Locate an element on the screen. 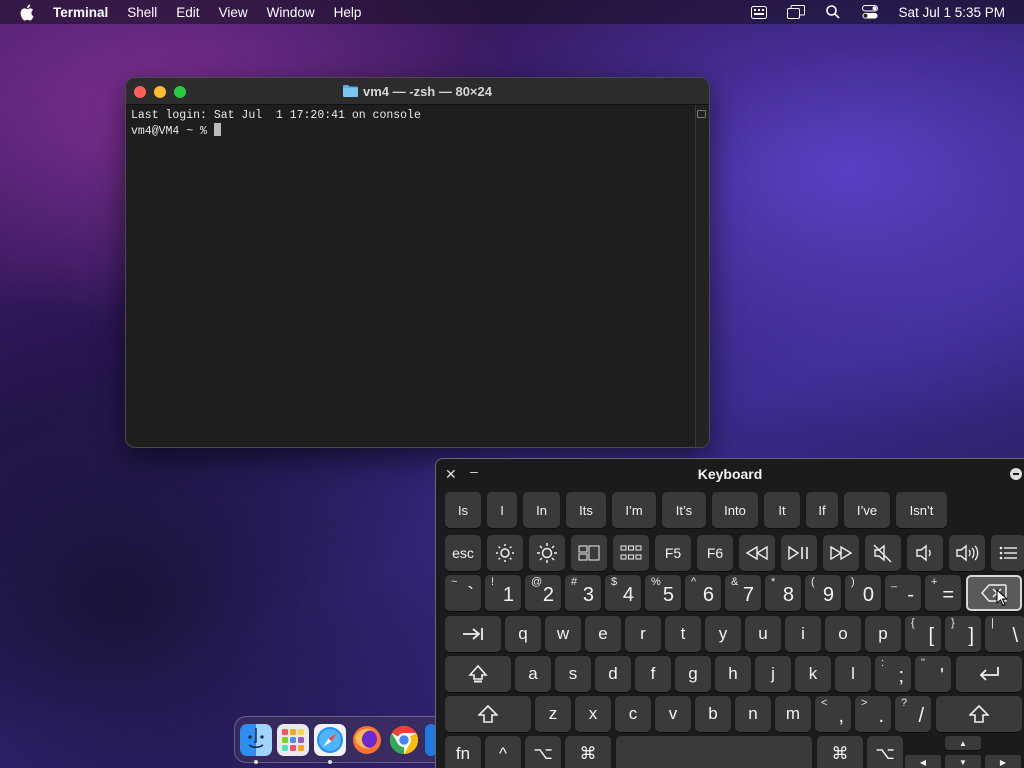  key-1: ! 1 is located at coordinates (503, 593).